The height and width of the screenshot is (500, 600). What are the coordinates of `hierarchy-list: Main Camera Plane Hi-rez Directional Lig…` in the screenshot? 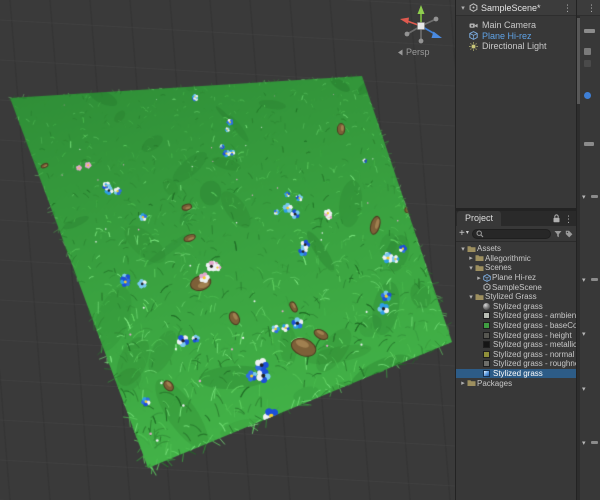 It's located at (516, 34).